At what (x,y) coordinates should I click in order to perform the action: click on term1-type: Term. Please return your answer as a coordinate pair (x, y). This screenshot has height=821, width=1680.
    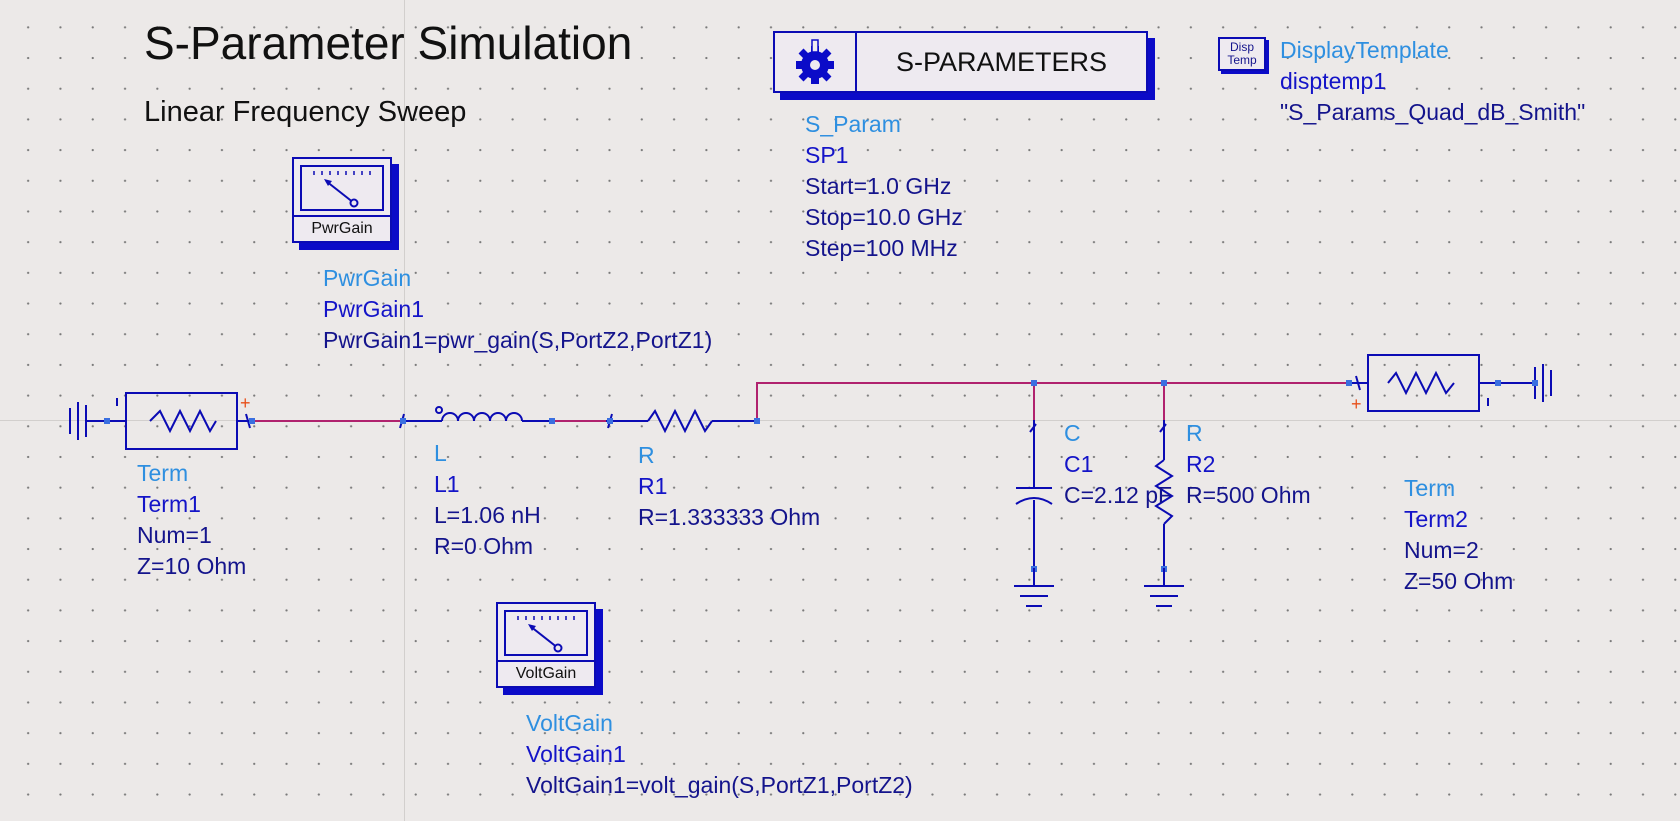
    Looking at the image, I should click on (163, 473).